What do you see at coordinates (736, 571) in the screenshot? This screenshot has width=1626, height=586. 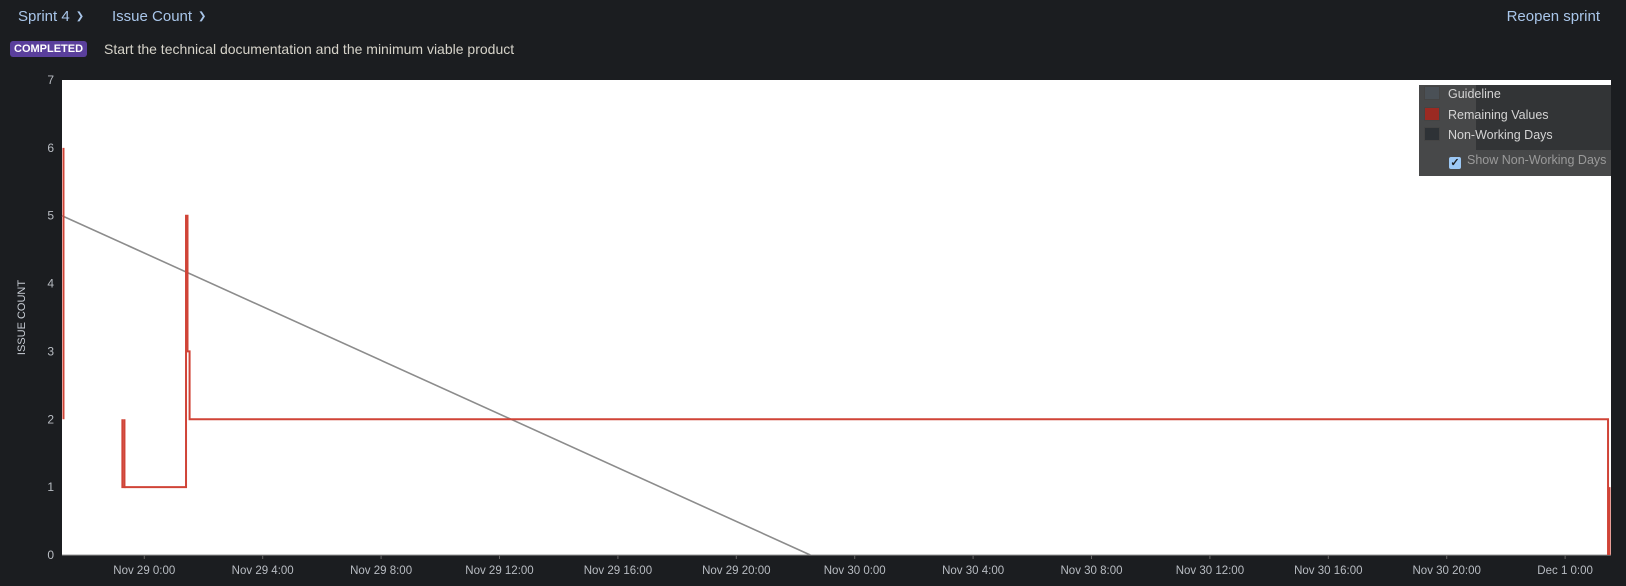 I see `x-tick-label: Nov 29 20:00` at bounding box center [736, 571].